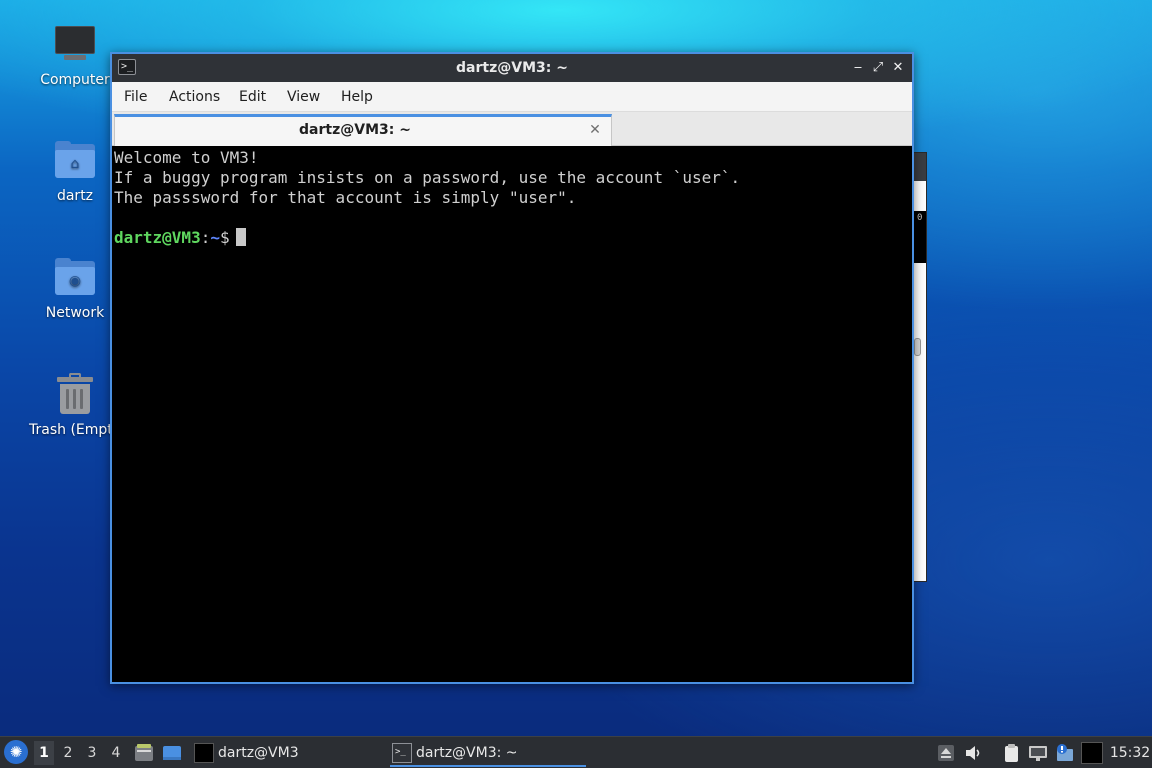 This screenshot has width=1152, height=768. Describe the element at coordinates (513, 238) in the screenshot. I see `prompt-line: dartz@VM3:~$` at that location.